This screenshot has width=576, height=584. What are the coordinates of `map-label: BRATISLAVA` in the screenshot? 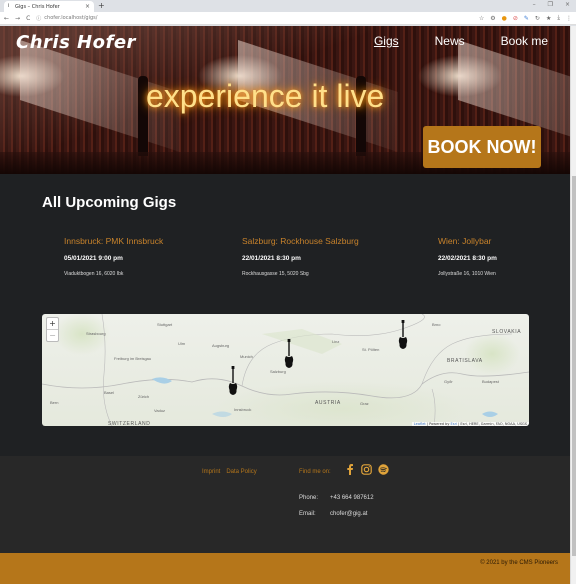 It's located at (465, 361).